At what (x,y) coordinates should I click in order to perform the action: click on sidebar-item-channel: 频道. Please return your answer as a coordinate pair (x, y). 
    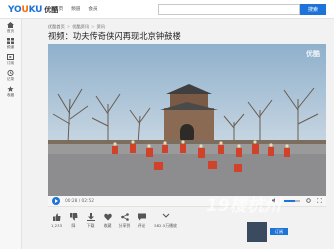
    Looking at the image, I should click on (10, 44).